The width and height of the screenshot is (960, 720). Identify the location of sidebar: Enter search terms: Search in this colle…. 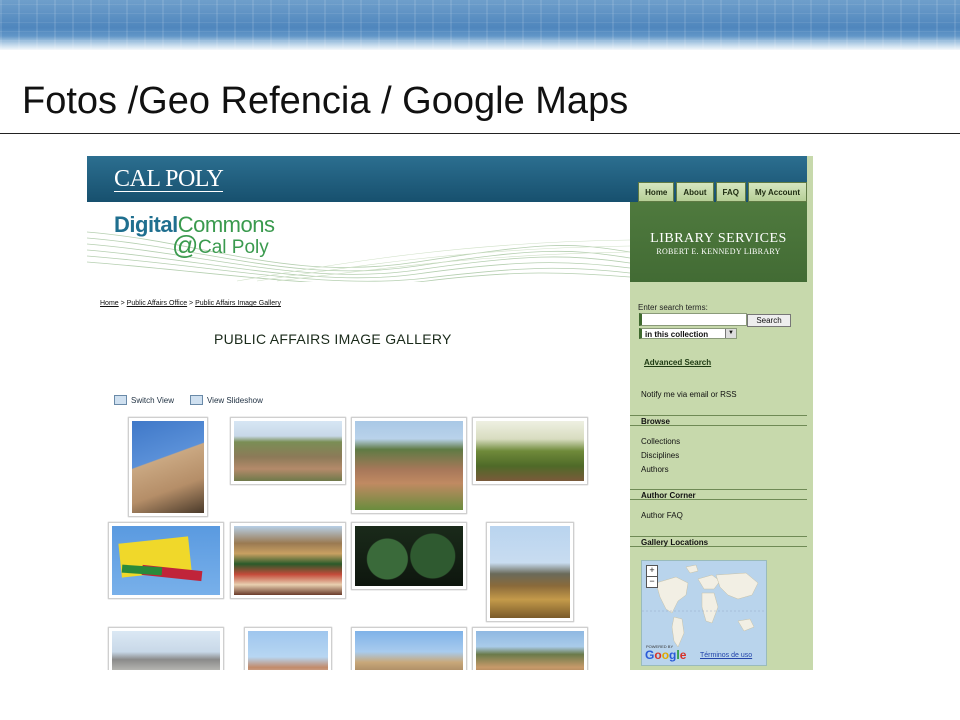
(718, 476).